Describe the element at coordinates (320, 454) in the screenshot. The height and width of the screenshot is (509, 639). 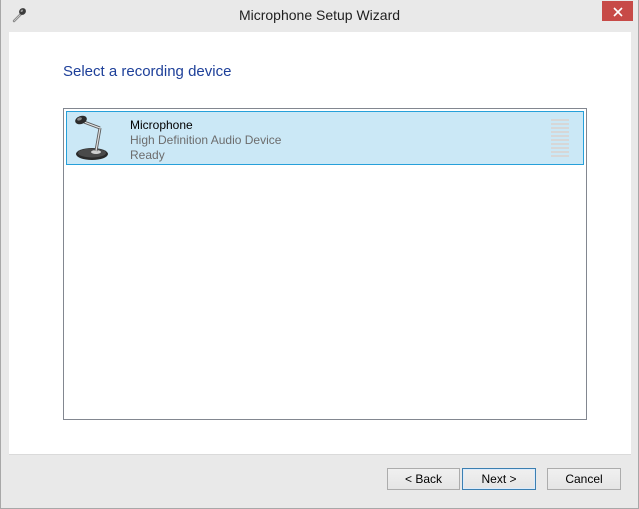
I see `footer-divider` at that location.